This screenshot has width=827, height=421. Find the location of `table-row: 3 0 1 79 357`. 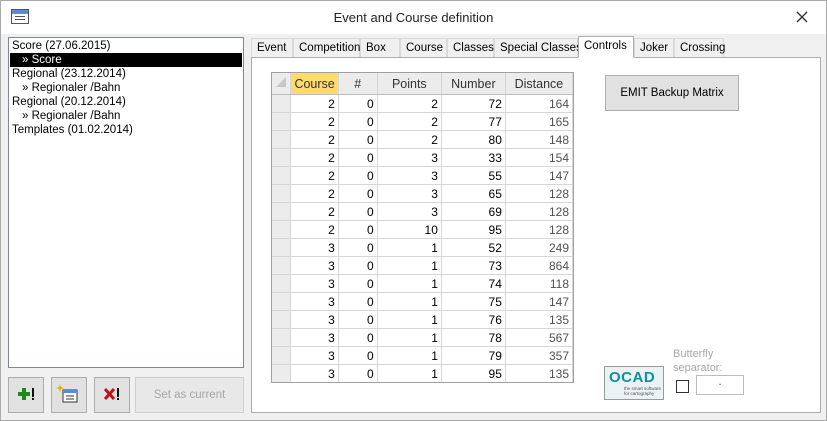

table-row: 3 0 1 79 357 is located at coordinates (422, 355).